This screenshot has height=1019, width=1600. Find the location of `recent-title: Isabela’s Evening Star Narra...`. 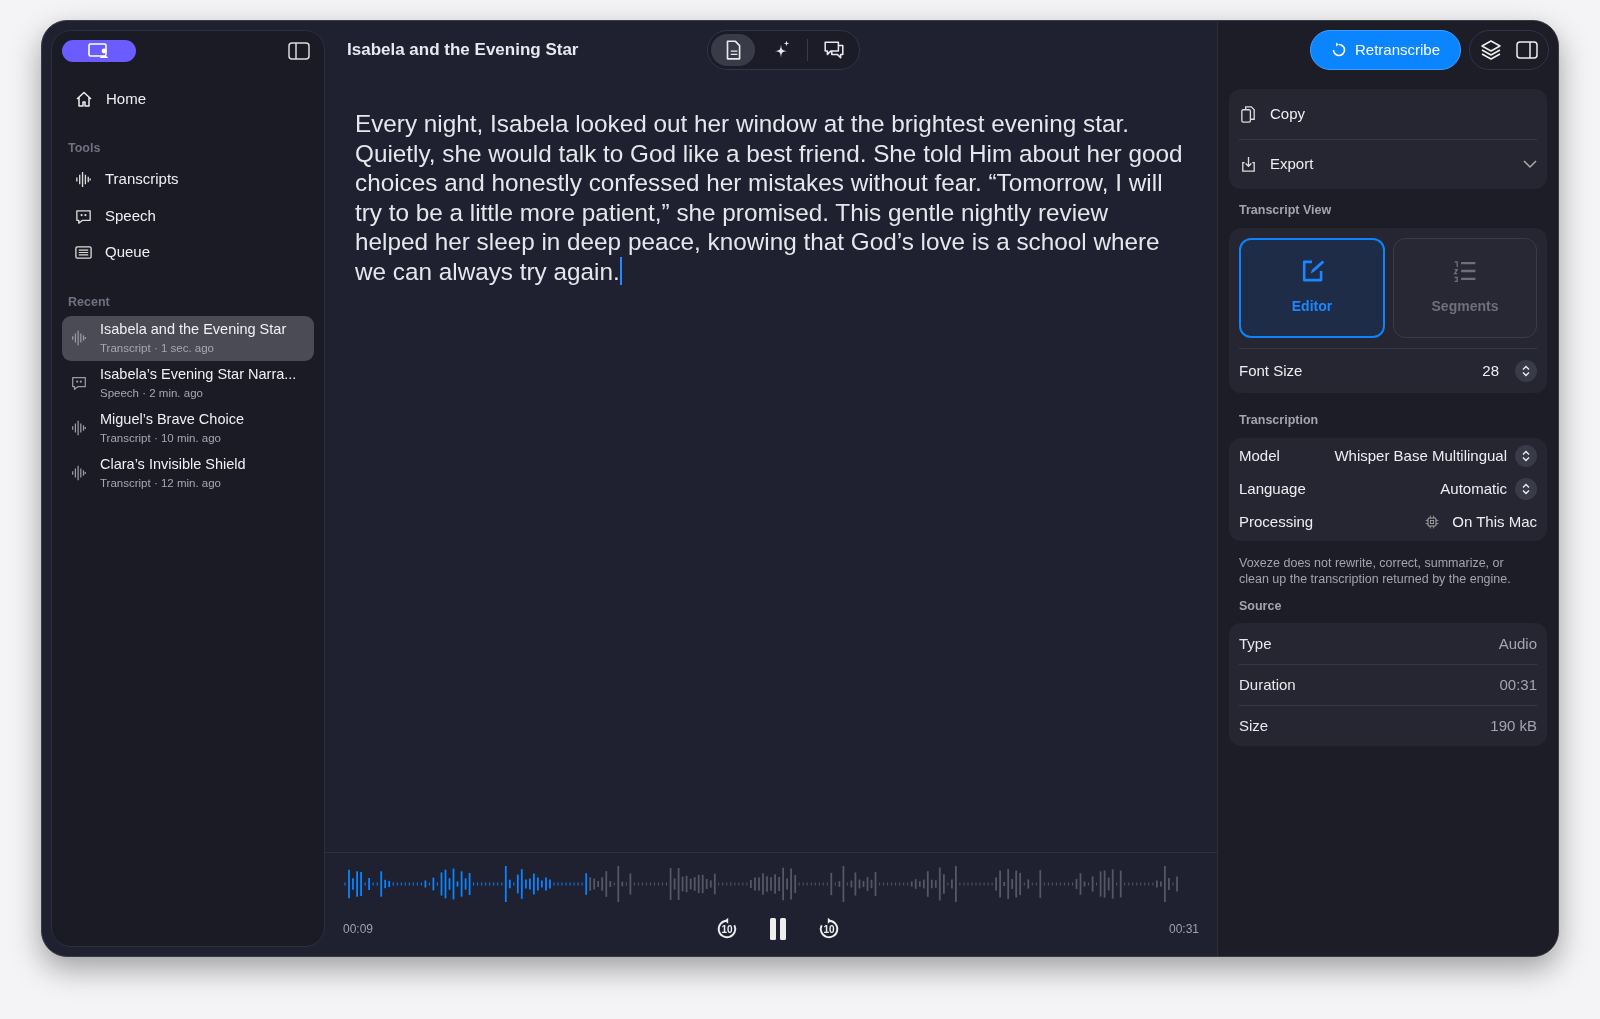

recent-title: Isabela’s Evening Star Narra... is located at coordinates (198, 374).